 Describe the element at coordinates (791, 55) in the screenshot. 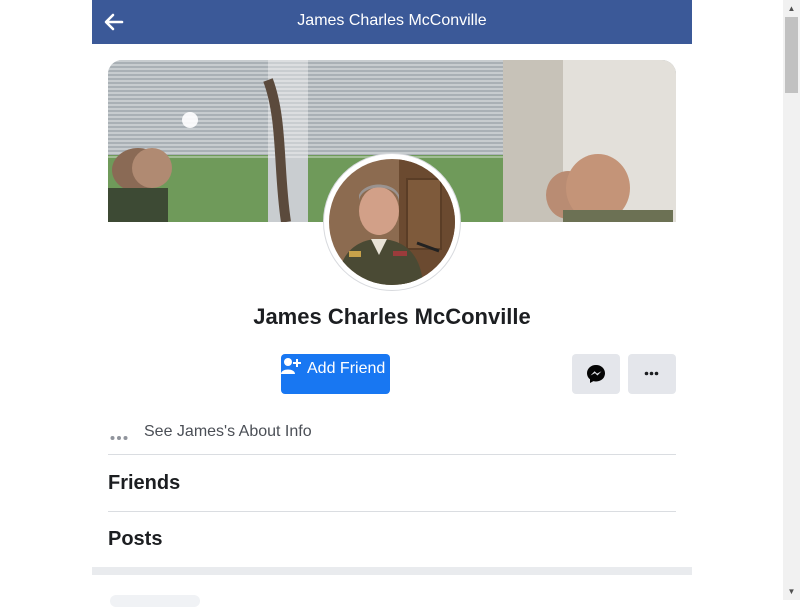

I see `scrollbar-thumb` at that location.